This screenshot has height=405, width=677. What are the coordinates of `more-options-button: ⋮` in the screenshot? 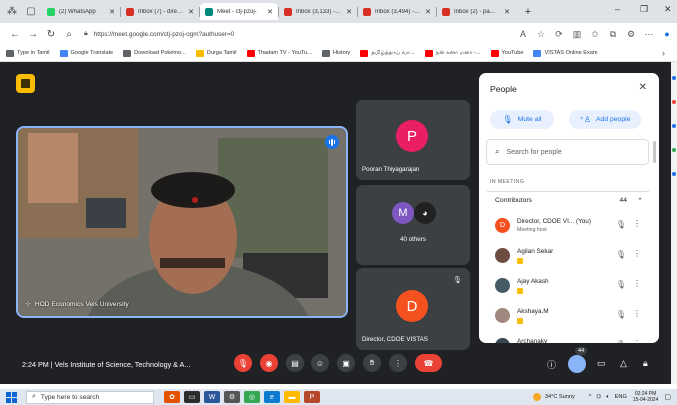 It's located at (398, 363).